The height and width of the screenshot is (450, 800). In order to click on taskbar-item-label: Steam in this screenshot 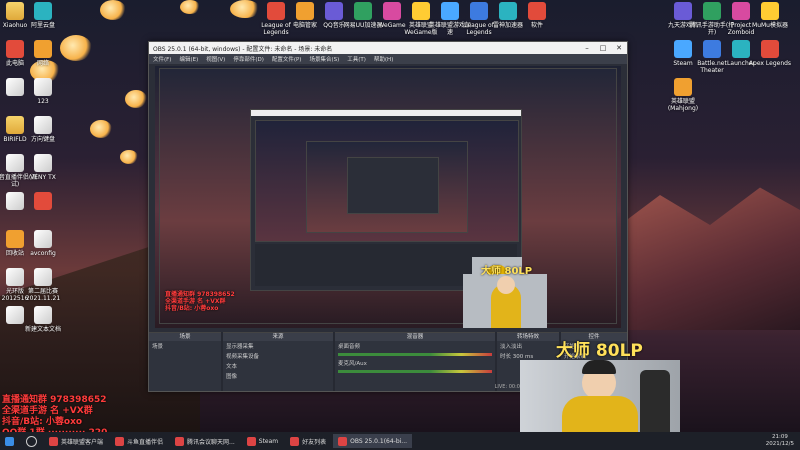, I will do `click(268, 441)`.